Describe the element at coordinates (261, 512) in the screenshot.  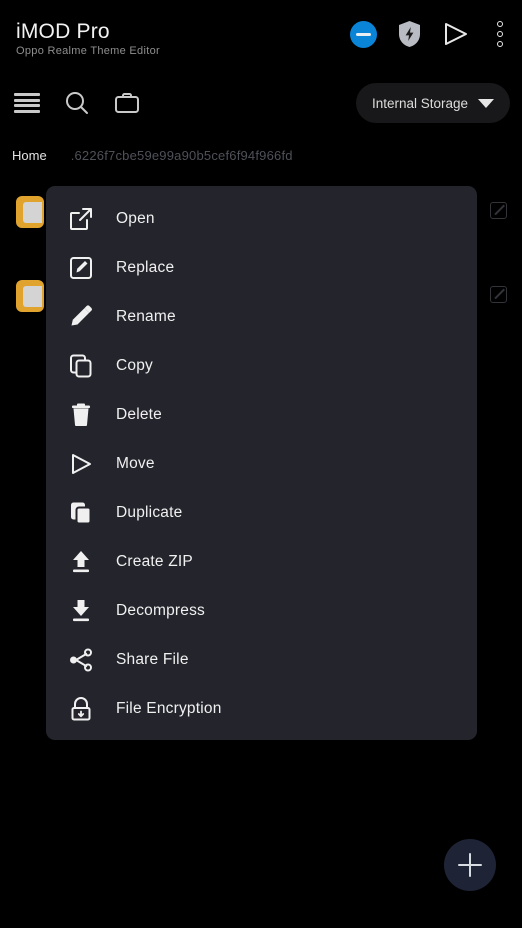
I see `menu-item-duplicate: Duplicate` at that location.